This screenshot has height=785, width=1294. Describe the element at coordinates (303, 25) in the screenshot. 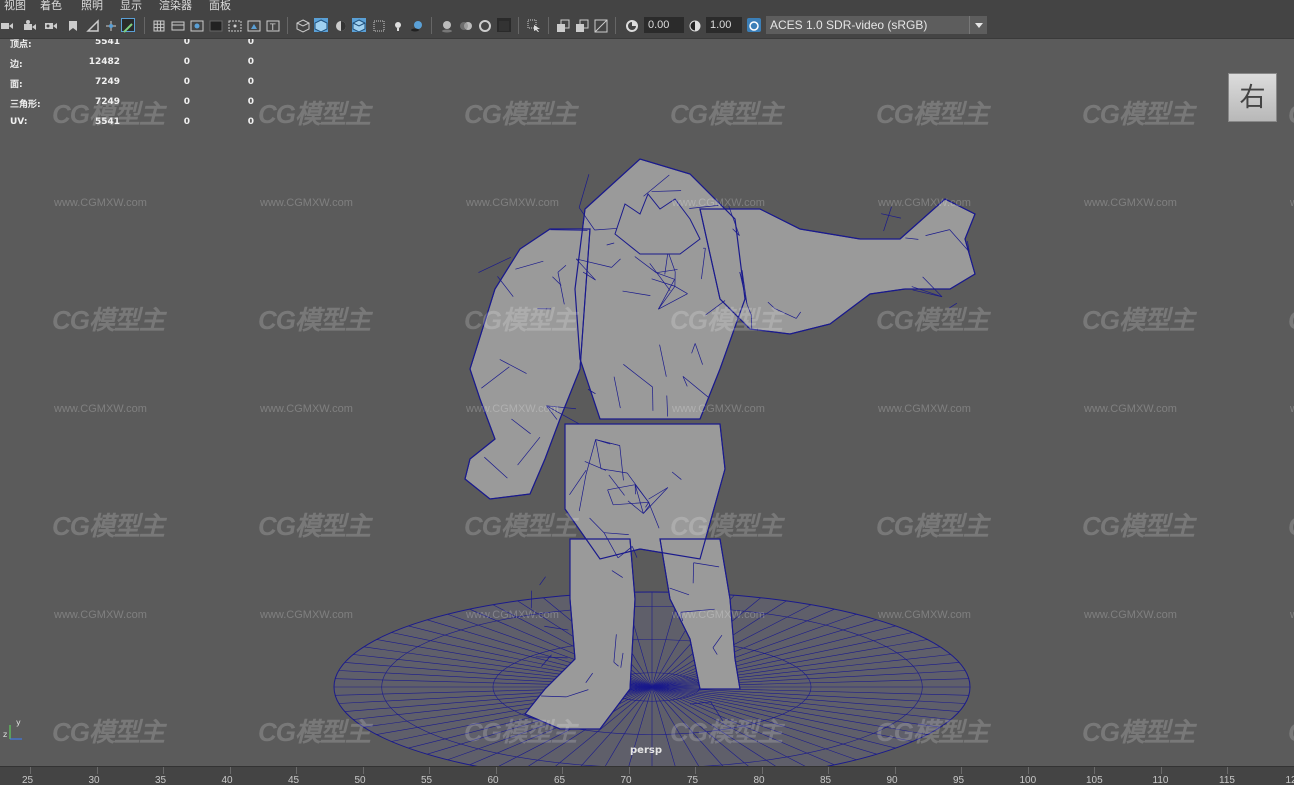

I see `wireframe-icon` at that location.